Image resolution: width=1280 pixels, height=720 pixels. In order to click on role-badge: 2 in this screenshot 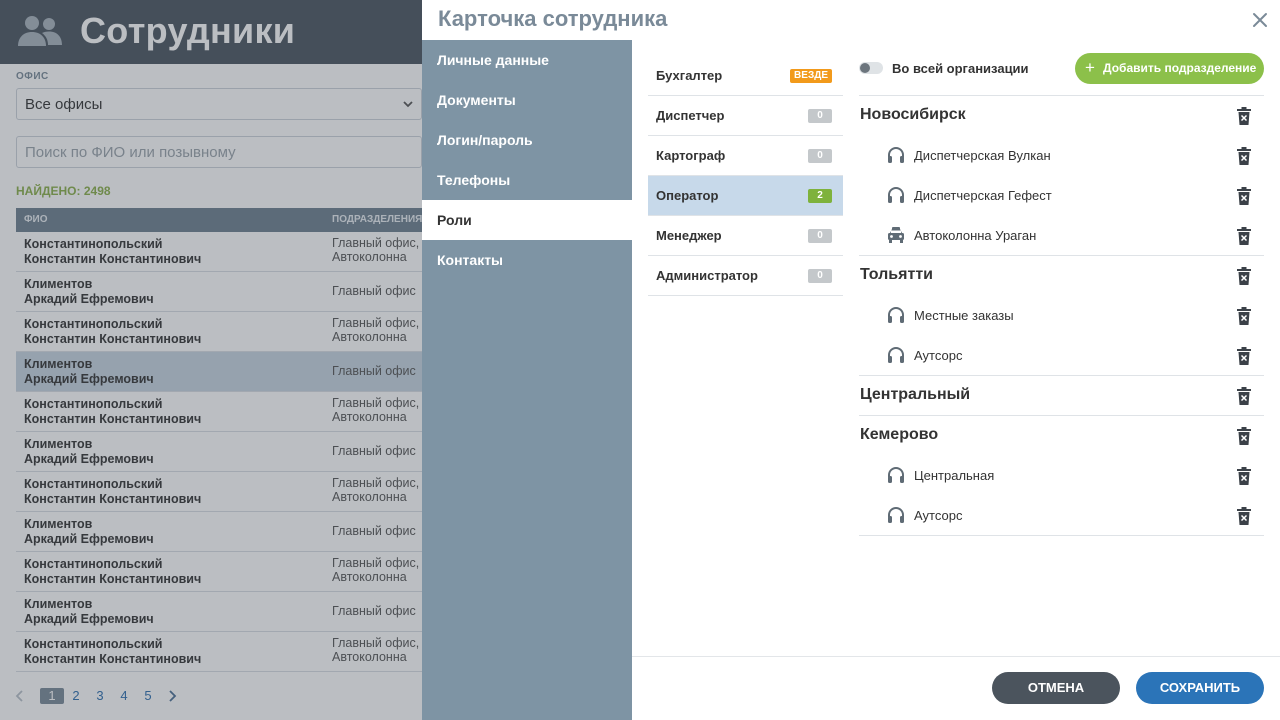, I will do `click(820, 196)`.